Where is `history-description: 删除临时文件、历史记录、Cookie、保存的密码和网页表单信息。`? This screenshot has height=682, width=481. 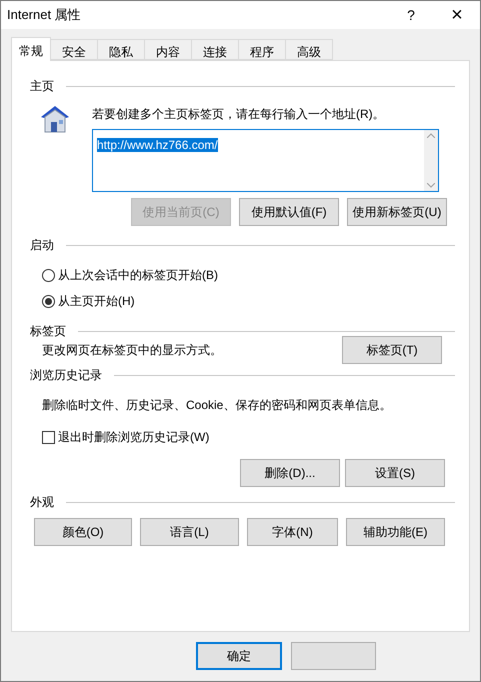 history-description: 删除临时文件、历史记录、Cookie、保存的密码和网页表单信息。 is located at coordinates (216, 405).